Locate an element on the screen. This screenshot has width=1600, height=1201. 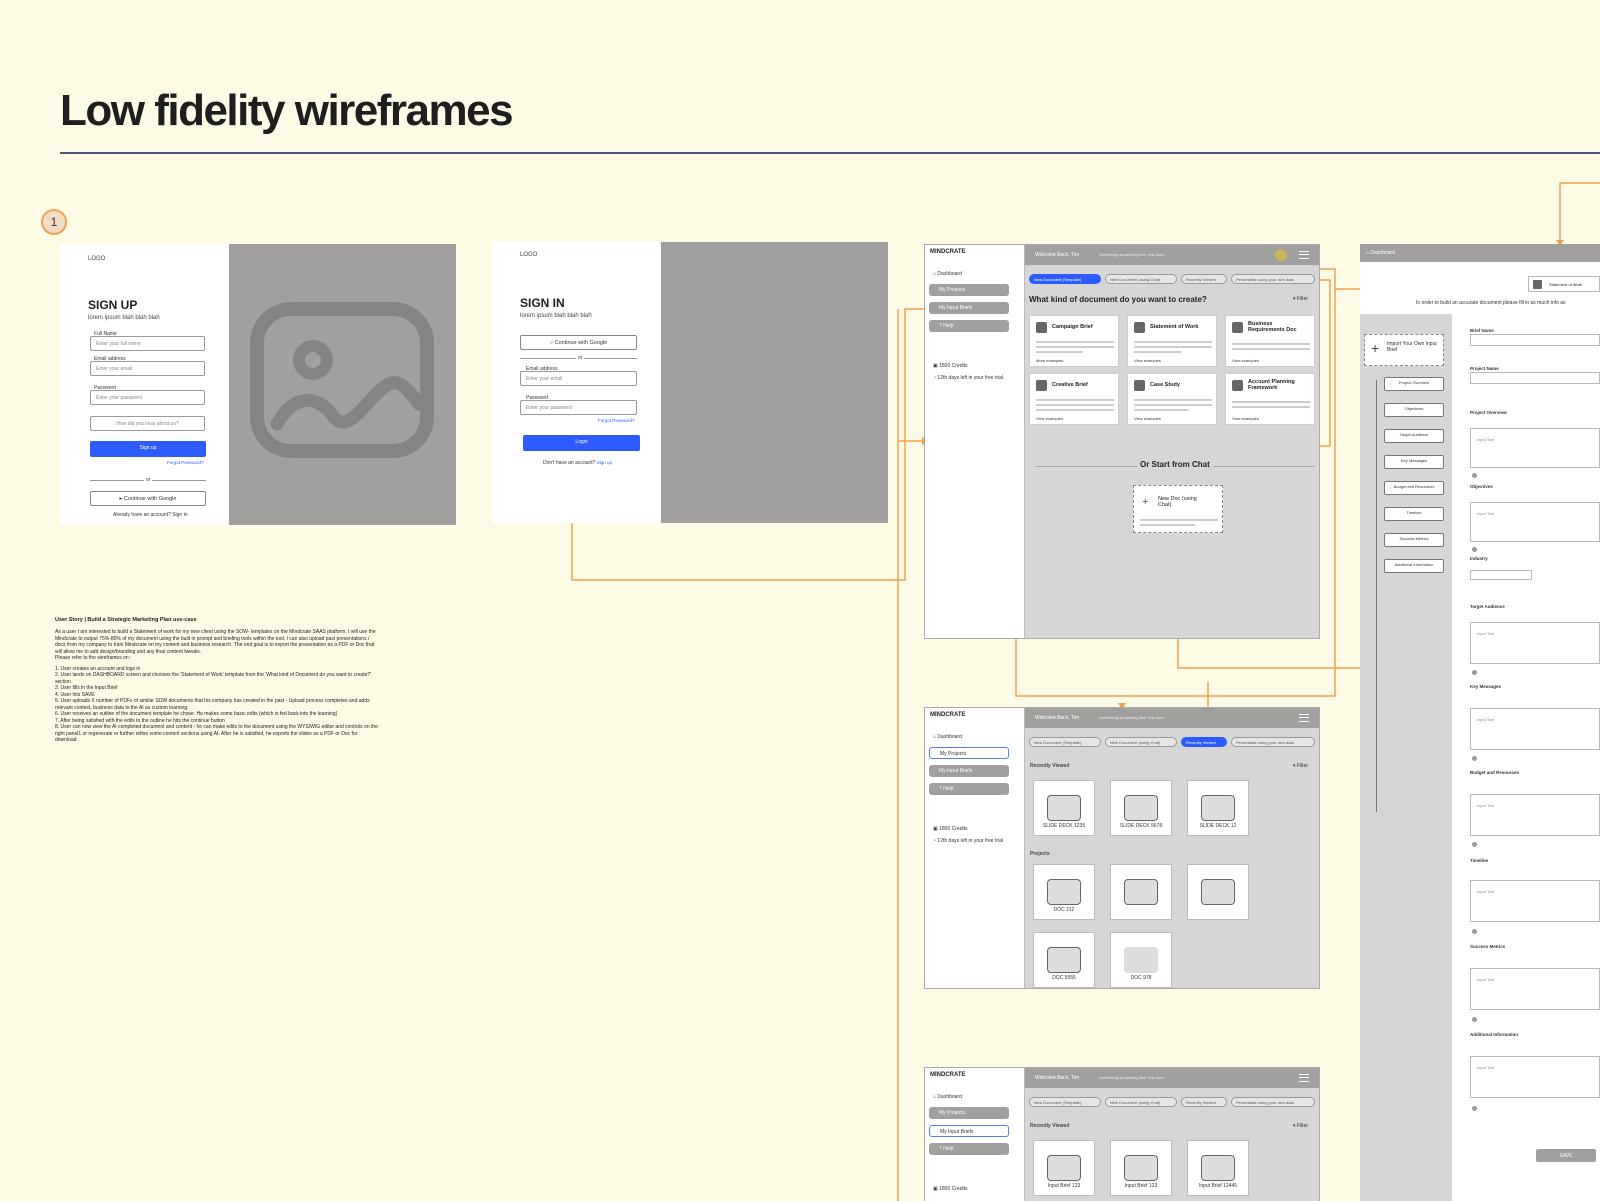
signin-google-button: ○ Continue with Google is located at coordinates (578, 342).